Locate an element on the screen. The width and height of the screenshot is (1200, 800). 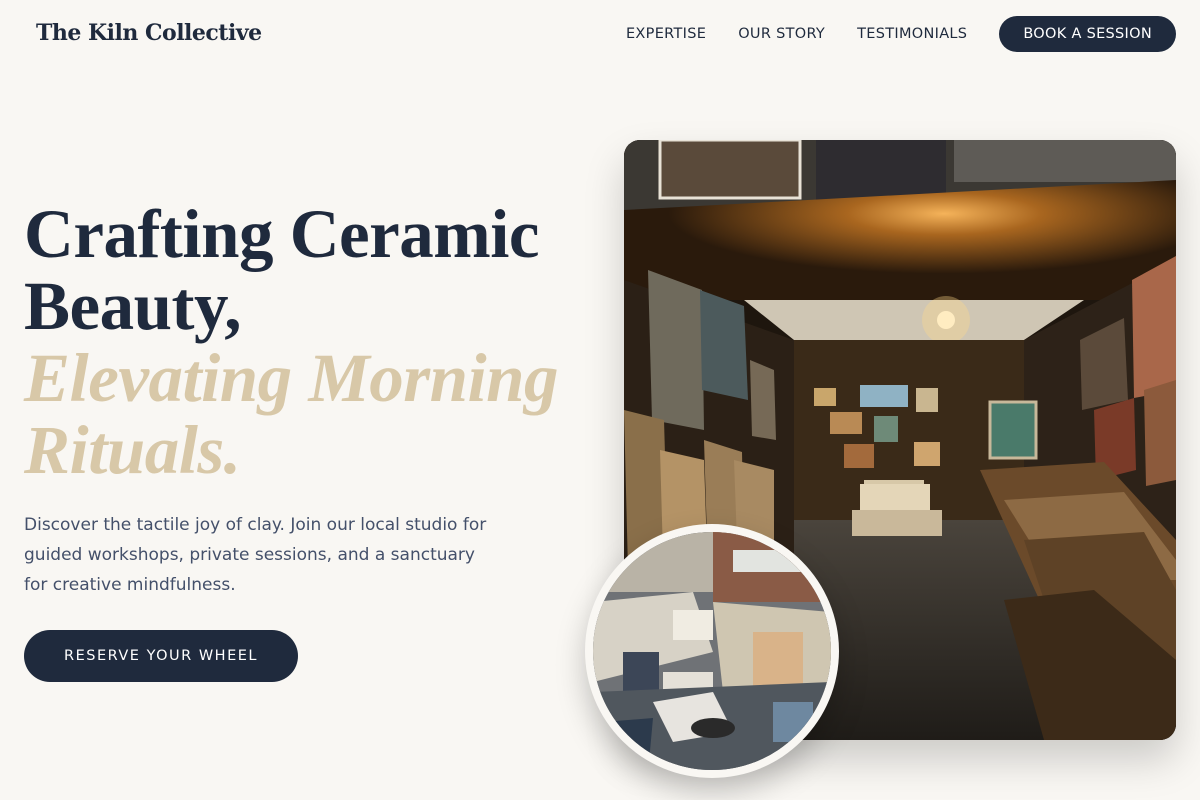
inset-image is located at coordinates (712, 651).